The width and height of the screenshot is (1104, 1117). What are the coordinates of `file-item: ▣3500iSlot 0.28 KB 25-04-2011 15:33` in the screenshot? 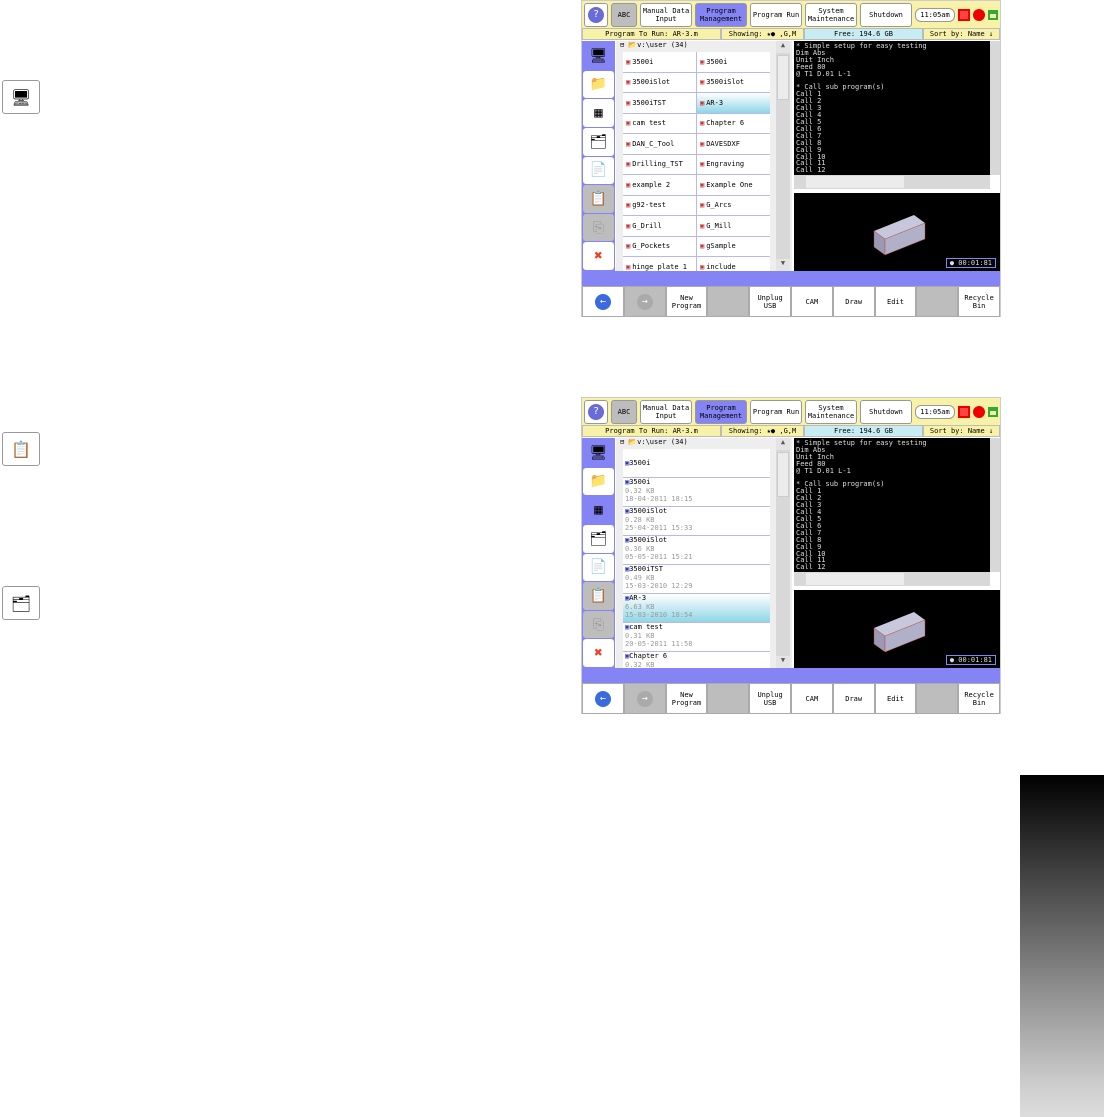 It's located at (696, 521).